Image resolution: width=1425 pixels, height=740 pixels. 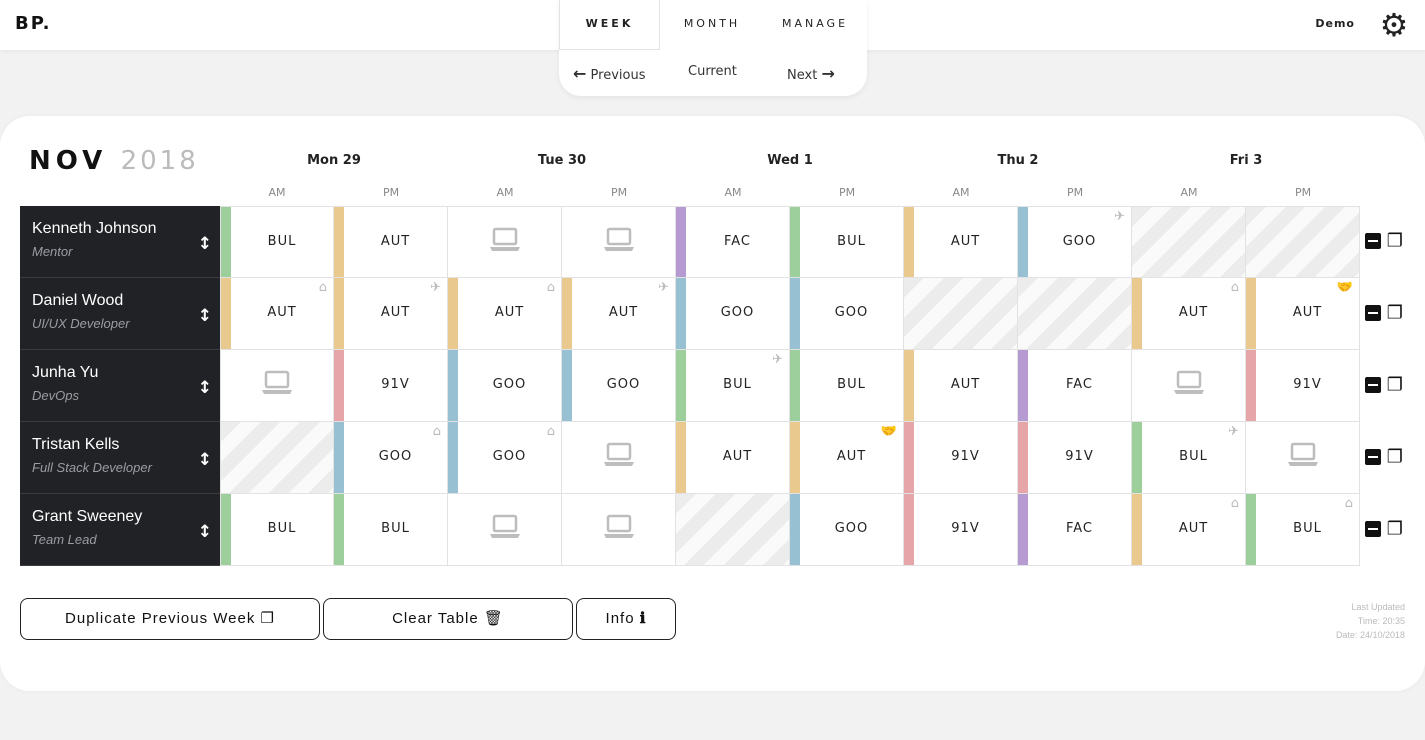 I want to click on tab-manage: MANAGE, so click(x=815, y=24).